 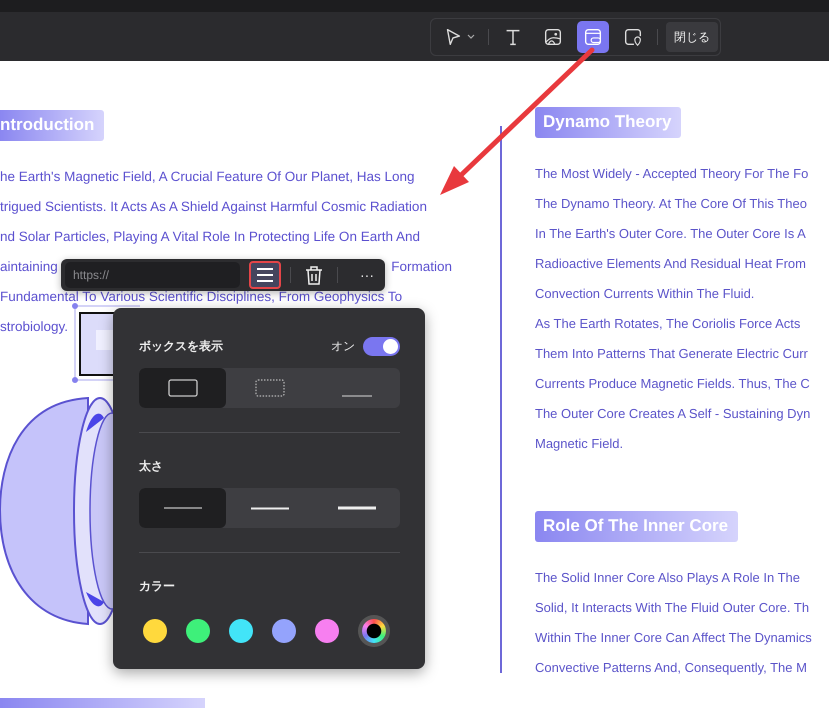 I want to click on more-button: ···, so click(x=367, y=275).